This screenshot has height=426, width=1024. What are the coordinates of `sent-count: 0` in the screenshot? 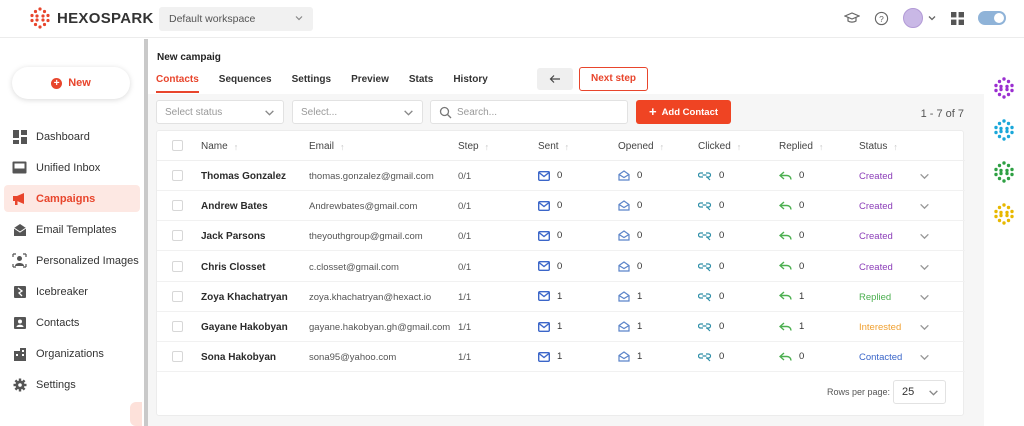 It's located at (550, 205).